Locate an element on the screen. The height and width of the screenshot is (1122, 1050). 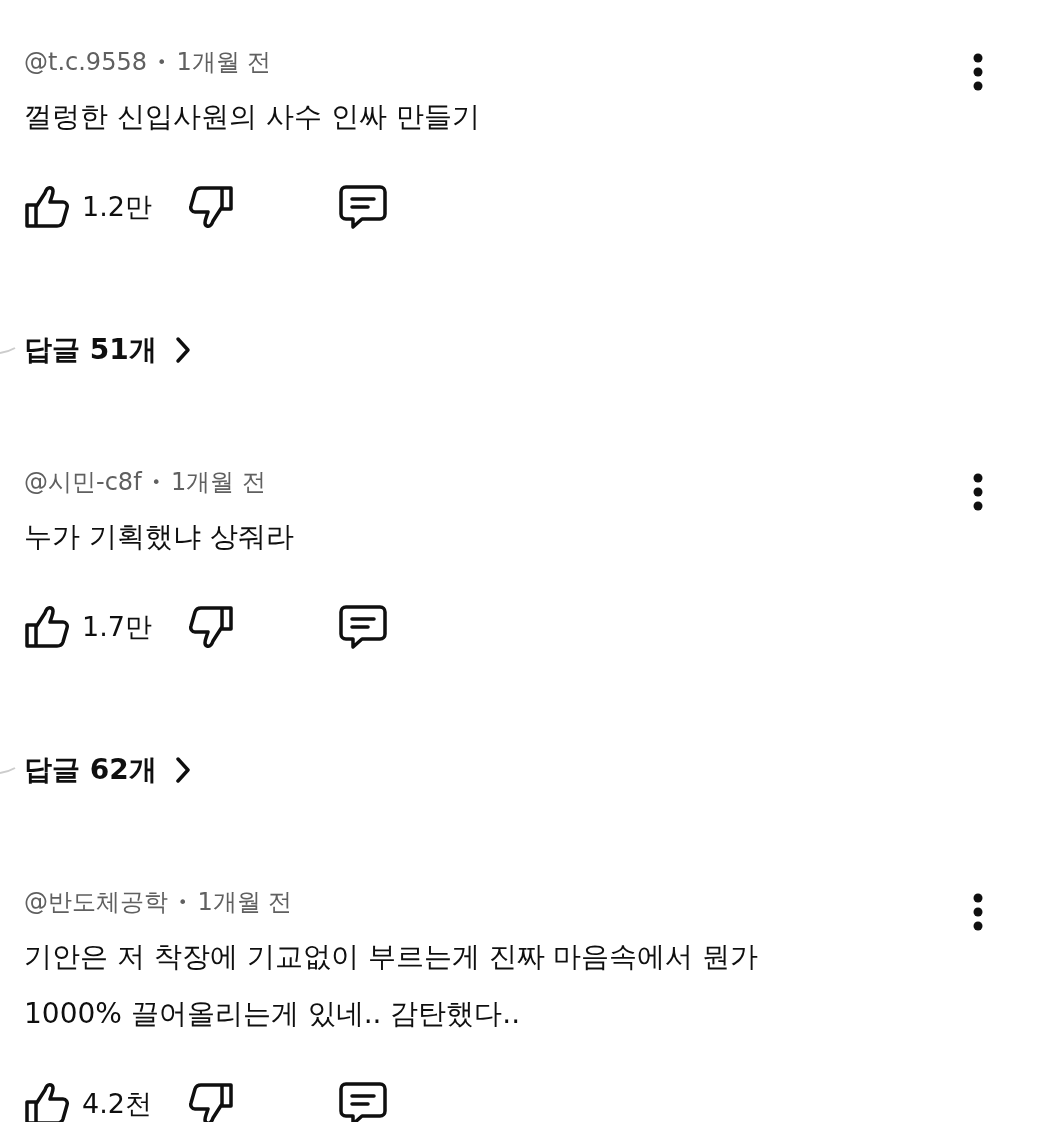
replies-button: 답글 62개 is located at coordinates (107, 770).